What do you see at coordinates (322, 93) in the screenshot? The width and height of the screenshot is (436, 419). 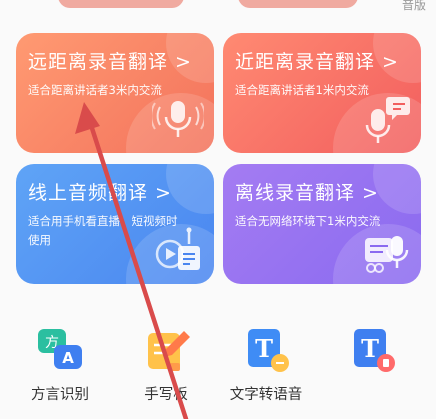 I see `near-recording-translate-card: 近距离录音翻译 > 适合距离讲话者1米内交流` at bounding box center [322, 93].